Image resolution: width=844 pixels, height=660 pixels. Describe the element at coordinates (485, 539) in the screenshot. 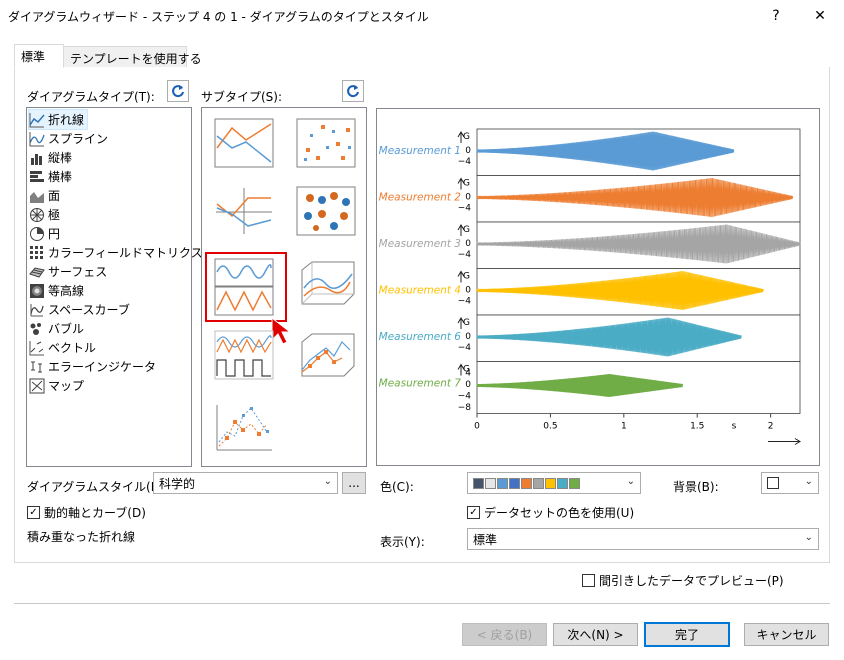

I see `display-value: 標準` at that location.